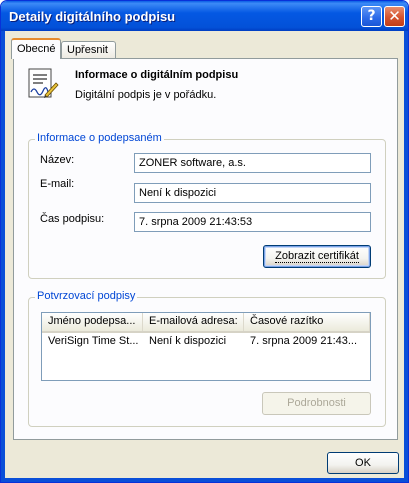 The width and height of the screenshot is (409, 483). What do you see at coordinates (88, 50) in the screenshot?
I see `tab-advanced: Upřesnit` at bounding box center [88, 50].